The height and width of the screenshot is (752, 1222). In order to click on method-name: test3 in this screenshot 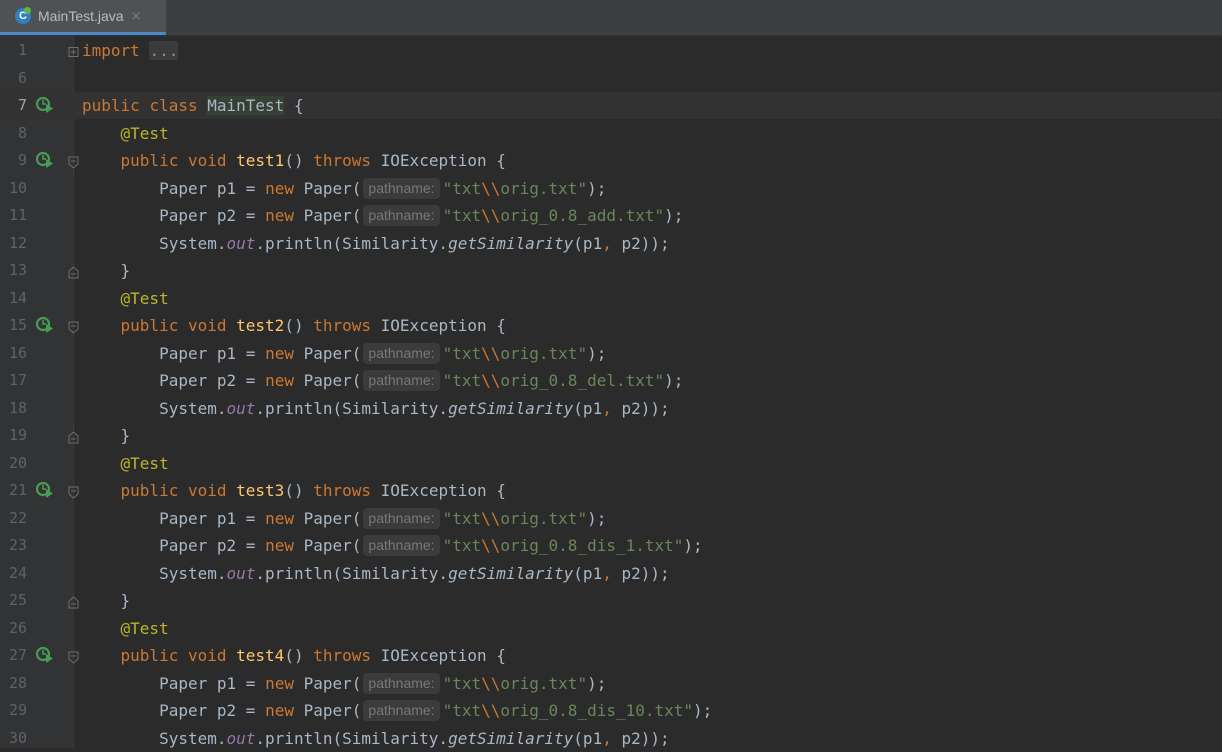, I will do `click(260, 490)`.